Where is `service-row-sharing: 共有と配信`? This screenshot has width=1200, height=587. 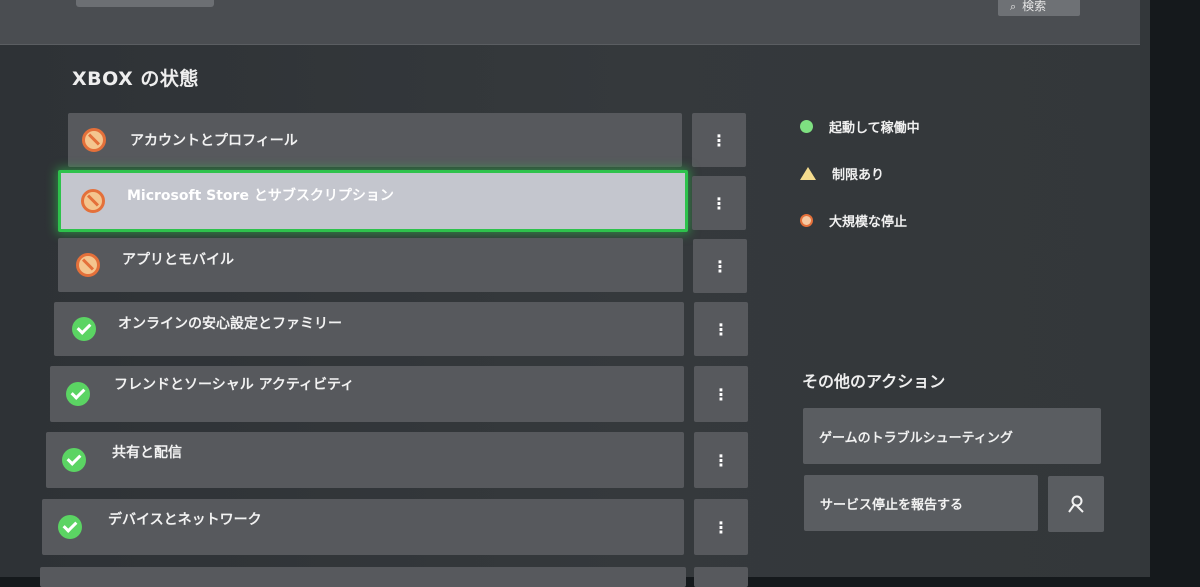
service-row-sharing: 共有と配信 is located at coordinates (365, 460).